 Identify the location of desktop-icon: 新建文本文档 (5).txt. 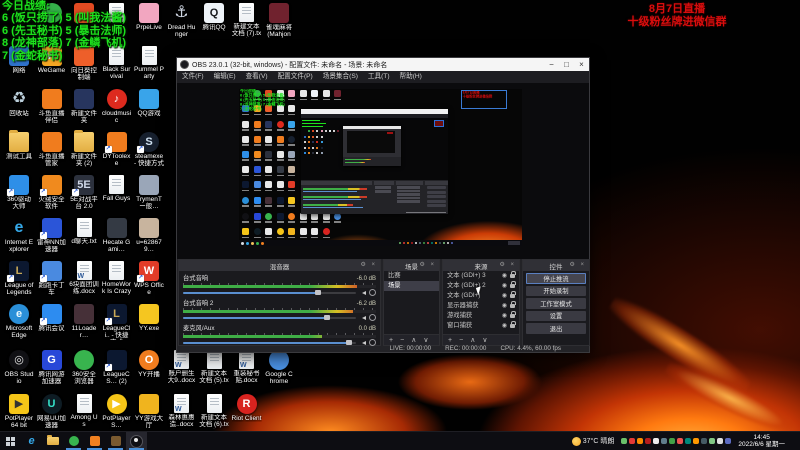
(214, 367).